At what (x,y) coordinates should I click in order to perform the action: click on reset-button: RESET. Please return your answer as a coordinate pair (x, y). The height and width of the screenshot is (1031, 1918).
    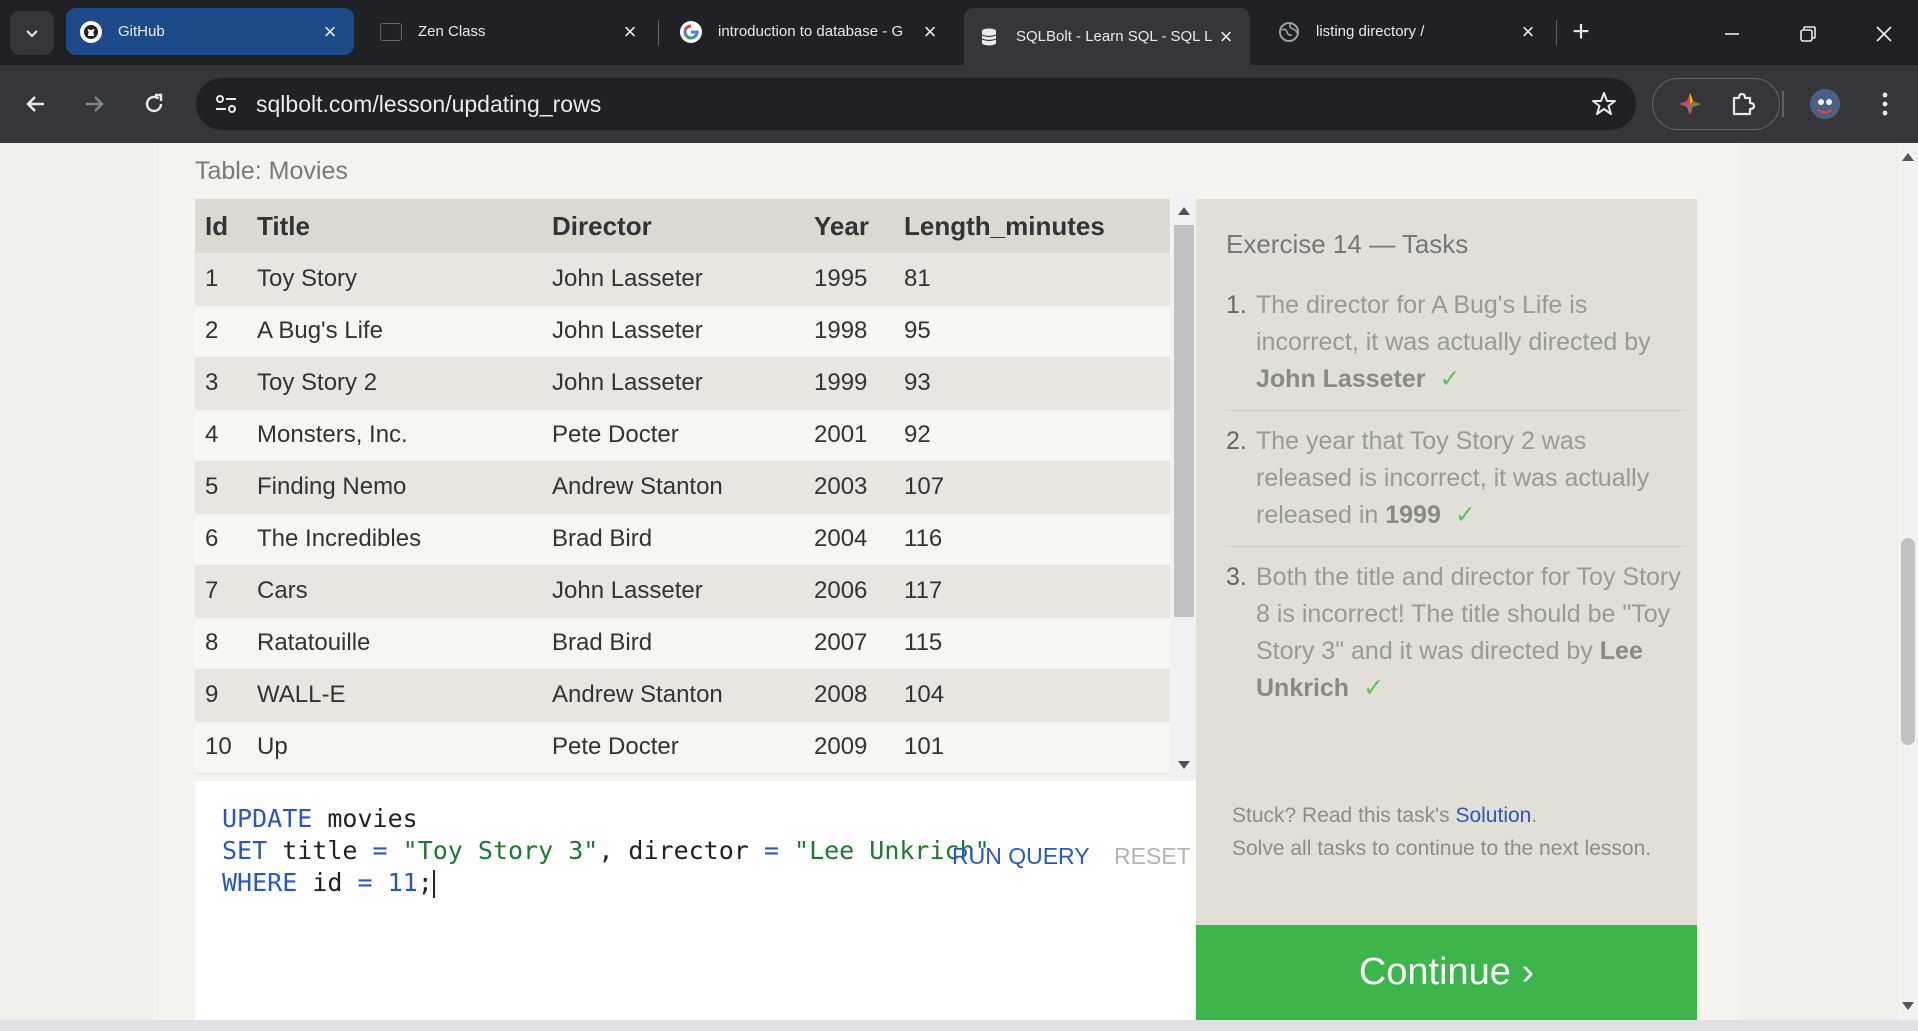
    Looking at the image, I should click on (1152, 856).